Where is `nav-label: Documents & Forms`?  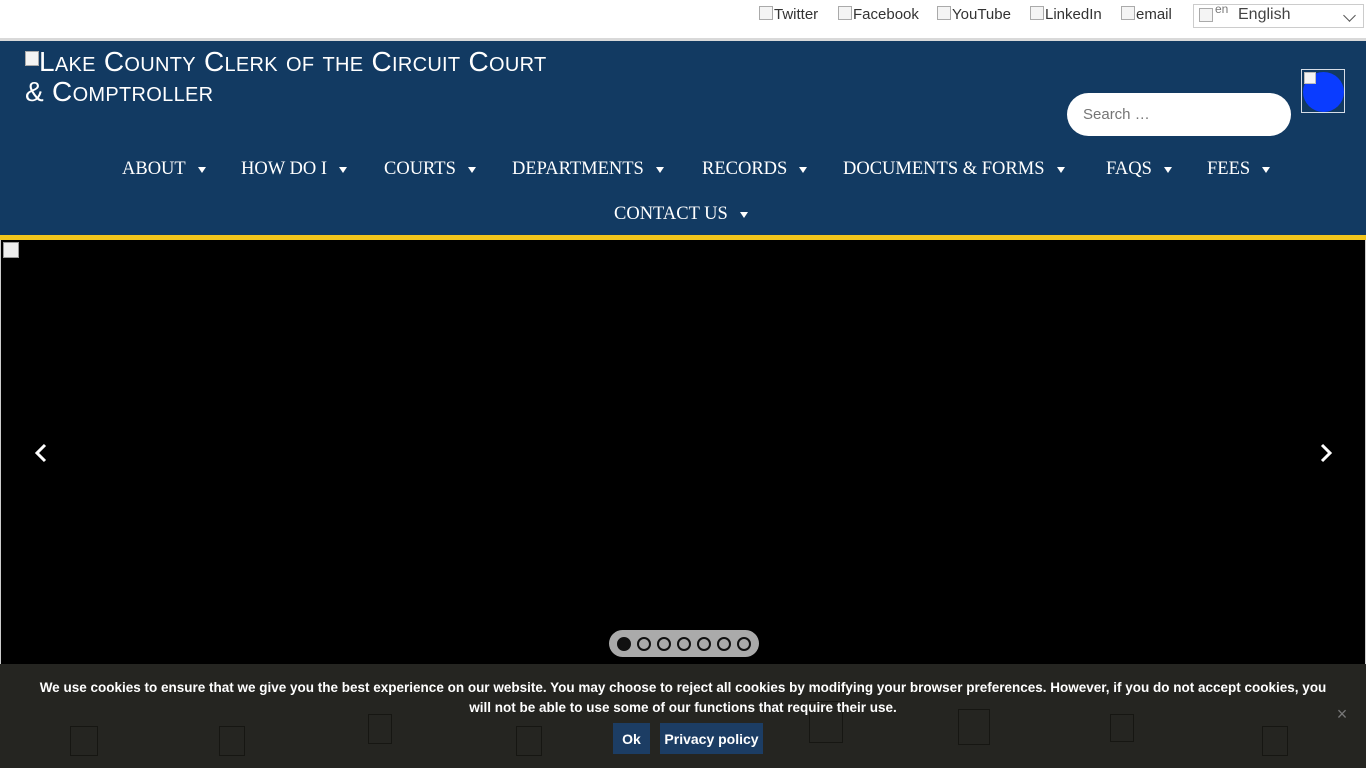
nav-label: Documents & Forms is located at coordinates (944, 169).